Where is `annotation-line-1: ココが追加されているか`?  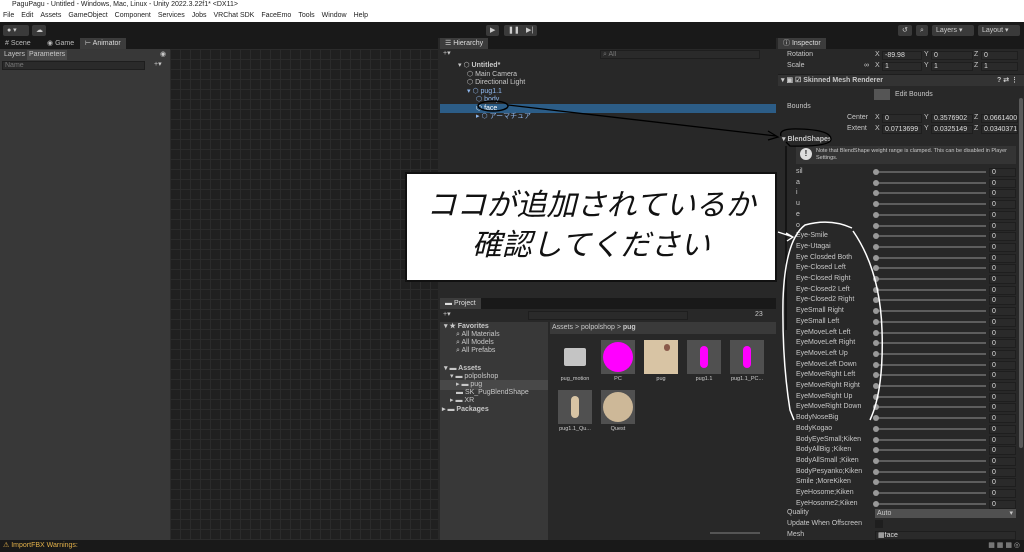 annotation-line-1: ココが追加されているか is located at coordinates (591, 205).